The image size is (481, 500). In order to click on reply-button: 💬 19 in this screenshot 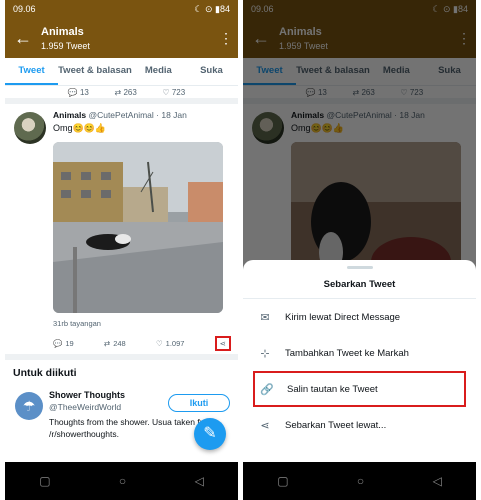, I will do `click(63, 343)`.